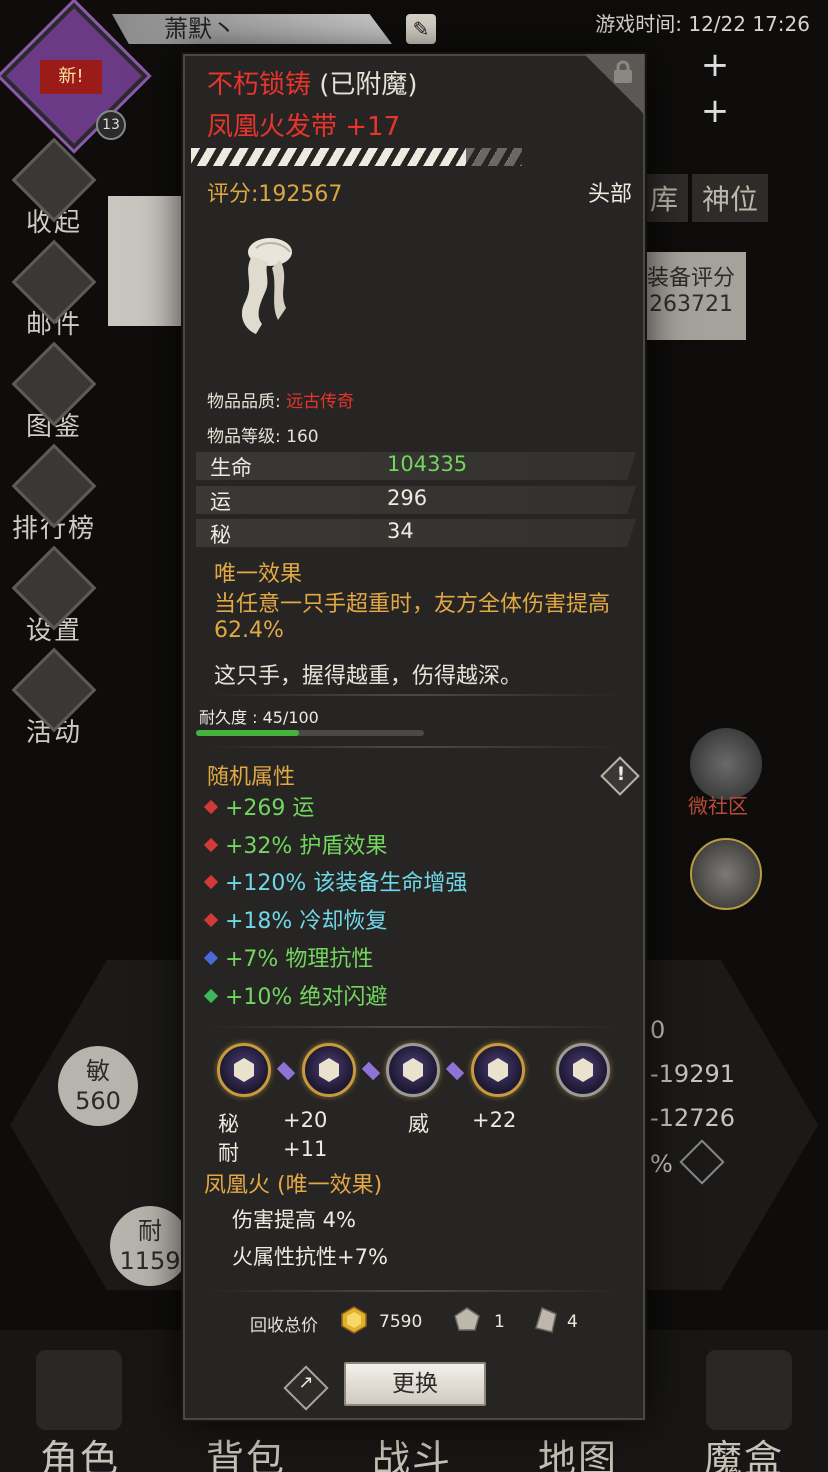  What do you see at coordinates (312, 85) in the screenshot?
I see `enchant-title: 不朽锁铸 (已附魔)` at bounding box center [312, 85].